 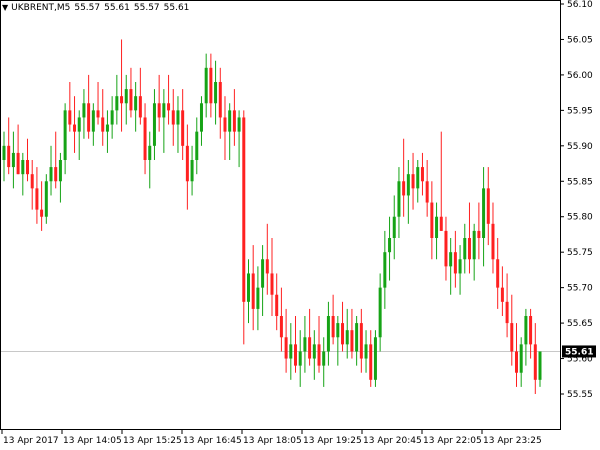 I want to click on price-tick-label: 55.80, so click(x=580, y=218).